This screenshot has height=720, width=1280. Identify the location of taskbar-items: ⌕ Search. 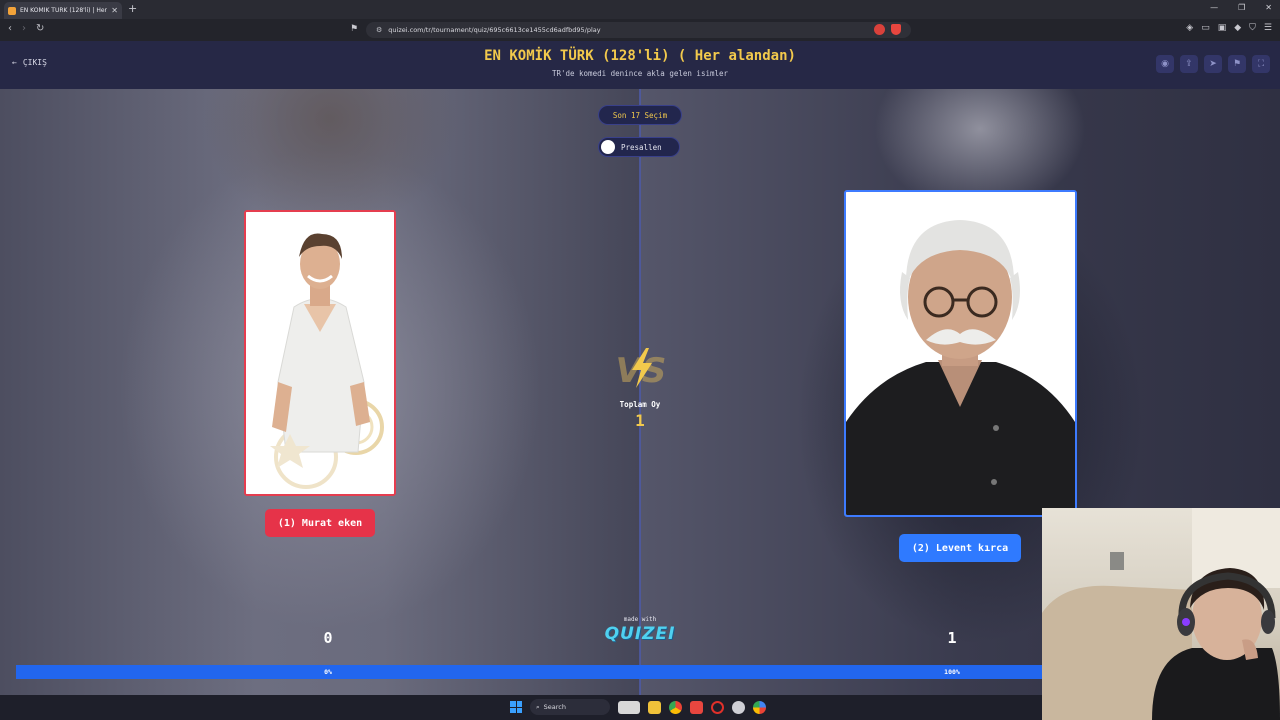
(638, 707).